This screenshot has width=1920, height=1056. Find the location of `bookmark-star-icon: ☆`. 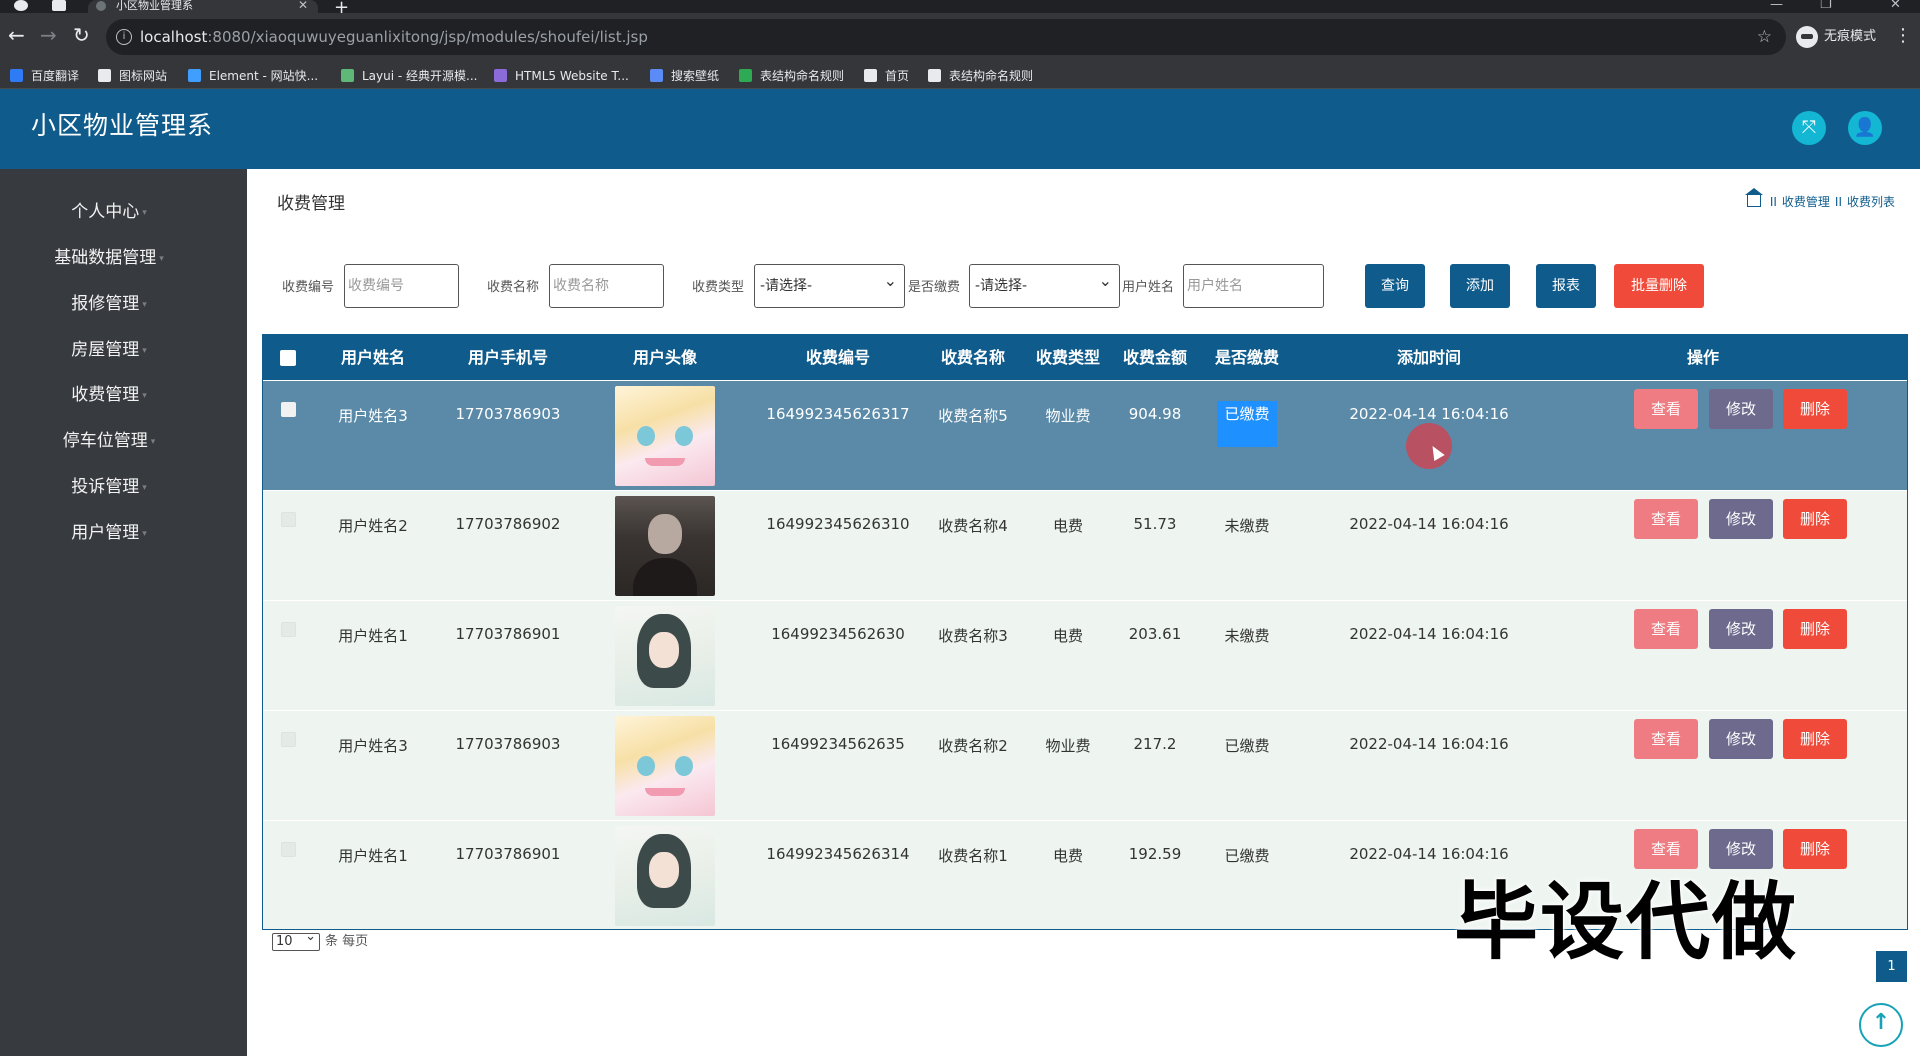

bookmark-star-icon: ☆ is located at coordinates (1764, 37).